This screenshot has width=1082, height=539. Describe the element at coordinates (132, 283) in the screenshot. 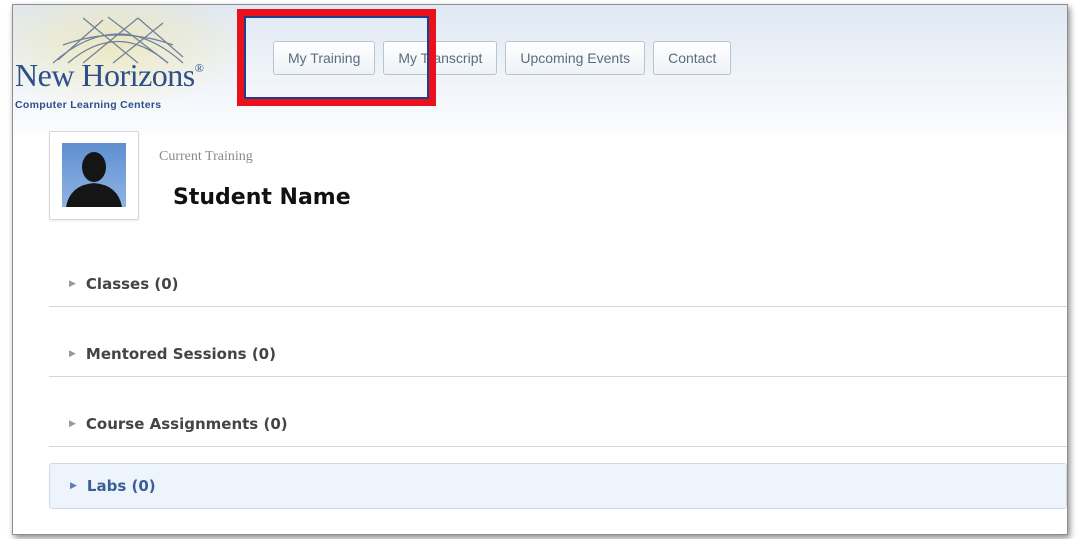

I see `section-label: Classes (0)` at that location.